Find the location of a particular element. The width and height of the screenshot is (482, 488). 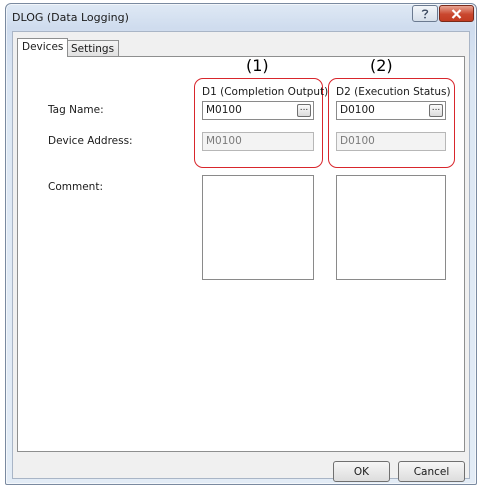

d1-device-address-value: M0100 is located at coordinates (224, 141).